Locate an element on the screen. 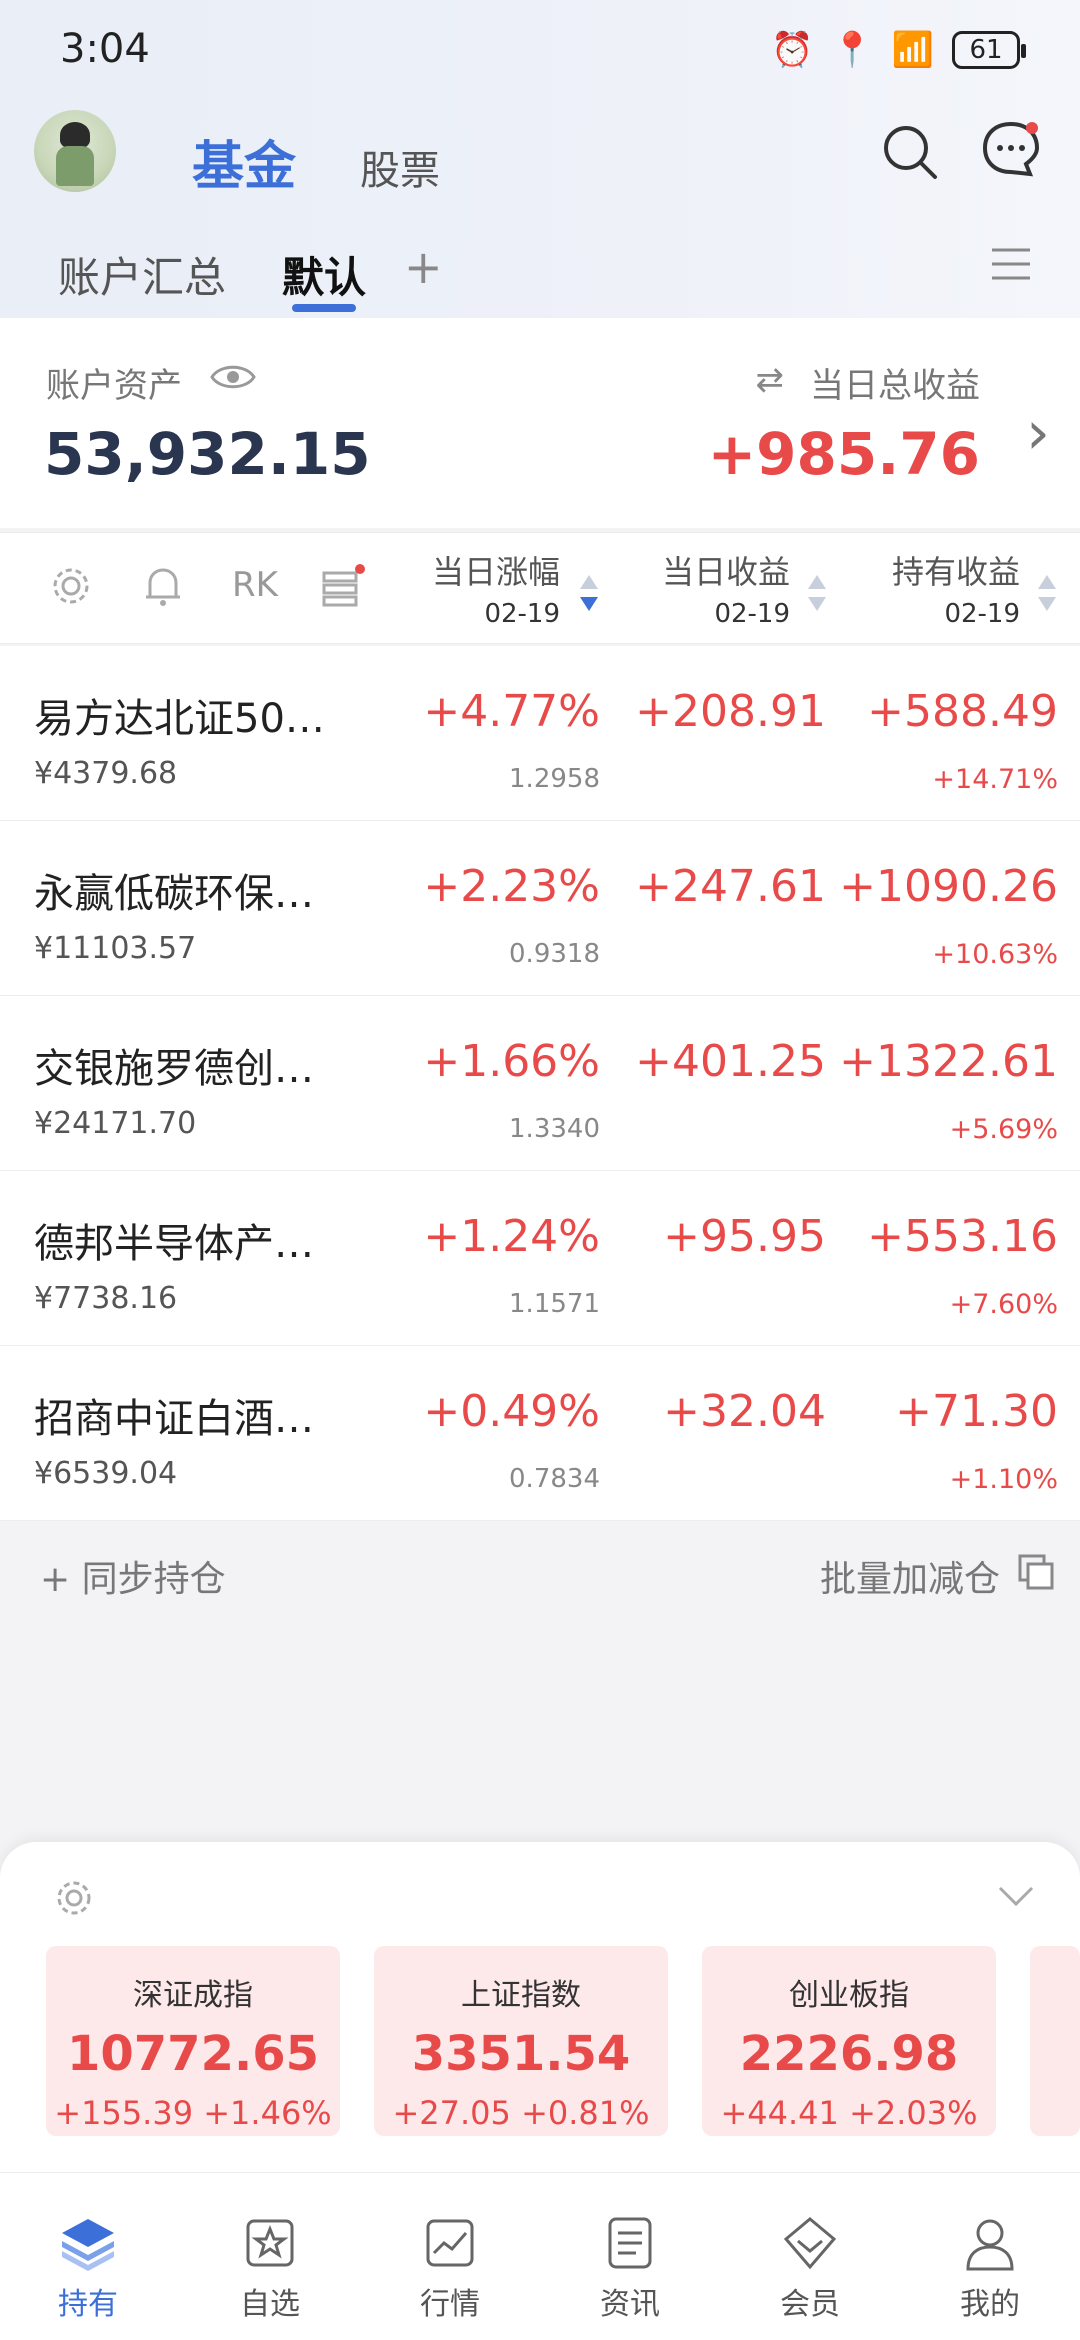 This screenshot has height=2340, width=1080. col-daily-change-title: 当日涨幅 is located at coordinates (495, 572).